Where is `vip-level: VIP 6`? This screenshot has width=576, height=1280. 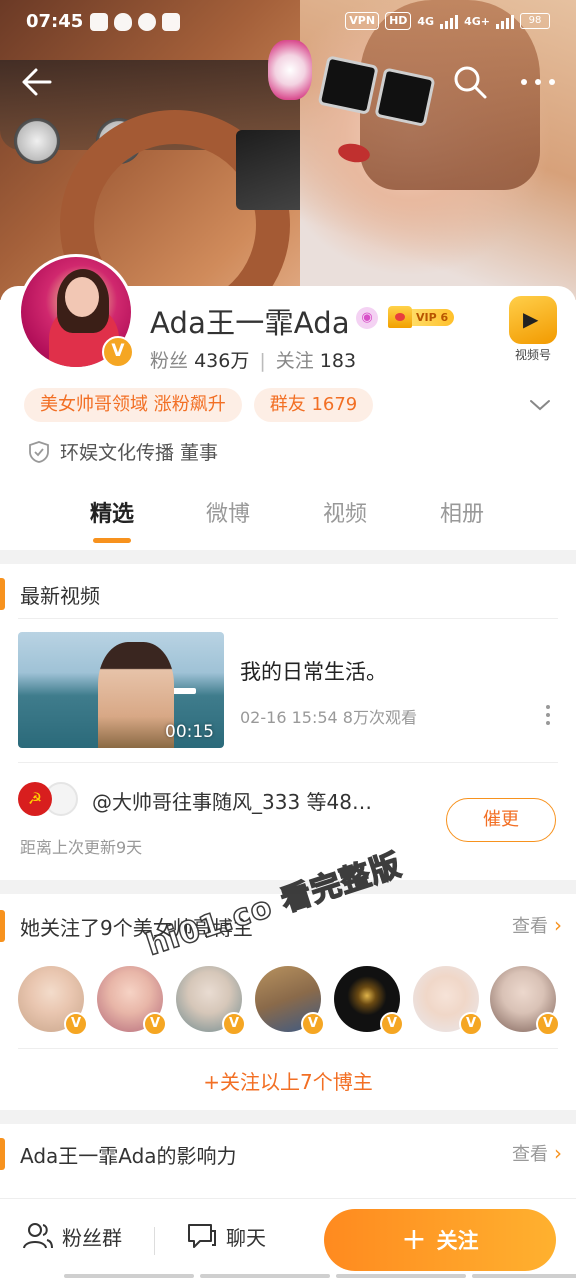 vip-level: VIP 6 is located at coordinates (431, 317).